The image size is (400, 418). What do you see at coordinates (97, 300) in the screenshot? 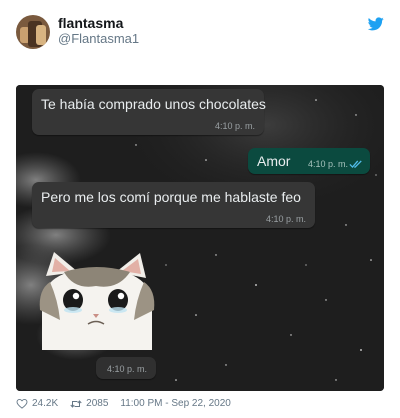
I see `sad-cat-sticker` at bounding box center [97, 300].